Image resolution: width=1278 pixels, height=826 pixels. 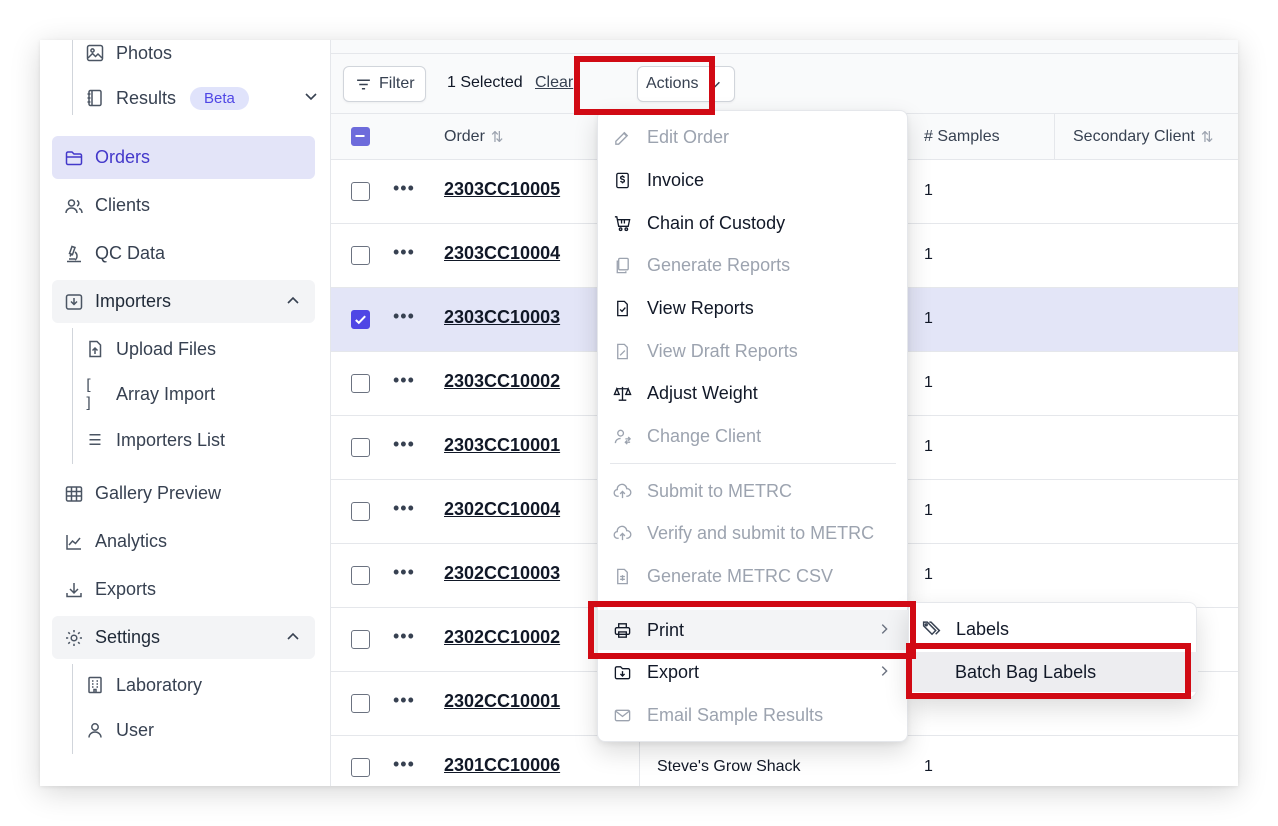 I want to click on print-submenu: Labels Batch Bag Labels, so click(x=1053, y=650).